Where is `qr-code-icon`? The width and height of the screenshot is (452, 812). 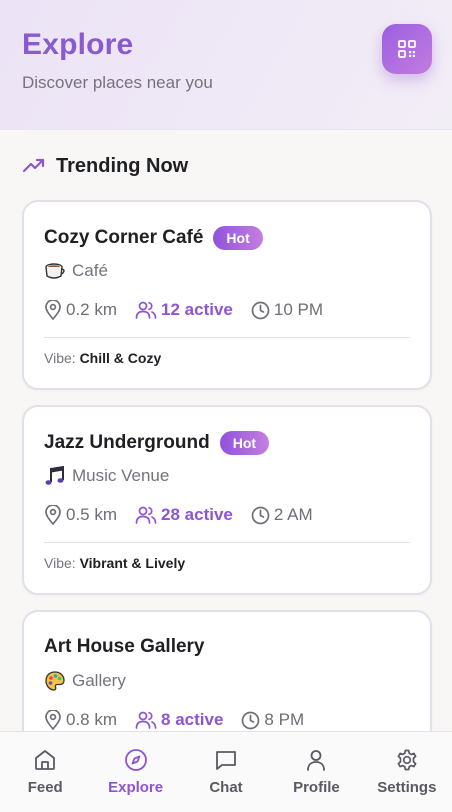
qr-code-icon is located at coordinates (407, 49).